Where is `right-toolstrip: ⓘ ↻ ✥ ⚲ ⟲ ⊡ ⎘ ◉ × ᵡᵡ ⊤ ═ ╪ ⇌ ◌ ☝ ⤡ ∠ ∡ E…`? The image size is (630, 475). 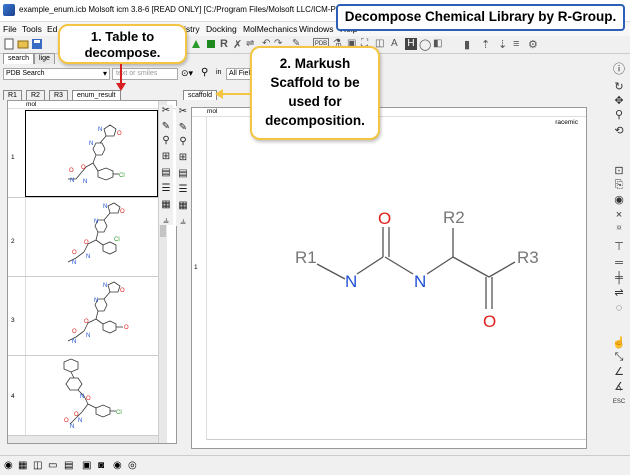
right-toolstrip: ⓘ ↻ ✥ ⚲ ⟲ ⊡ ⎘ ◉ × ᵡᵡ ⊤ ═ ╪ ⇌ ◌ ☝ ⤡ ∠ ∡ E… is located at coordinates (618, 257).